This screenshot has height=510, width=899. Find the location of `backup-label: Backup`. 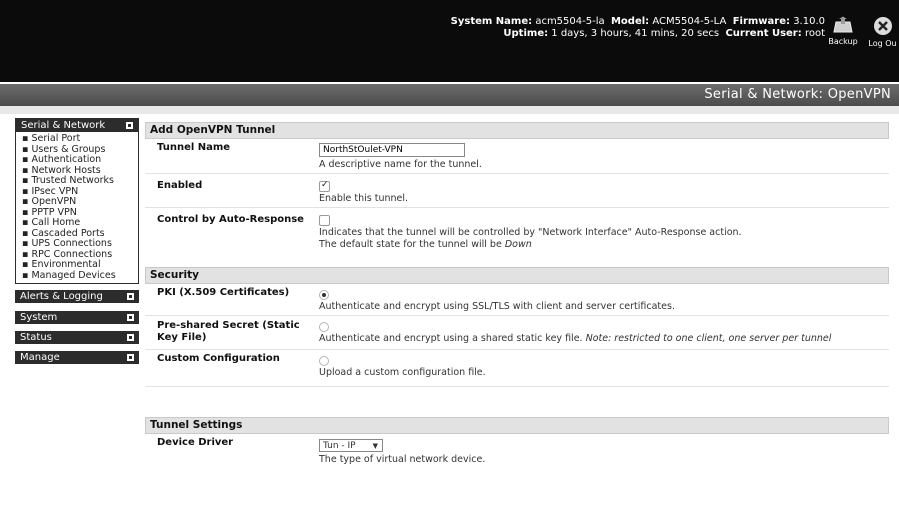

backup-label: Backup is located at coordinates (843, 41).